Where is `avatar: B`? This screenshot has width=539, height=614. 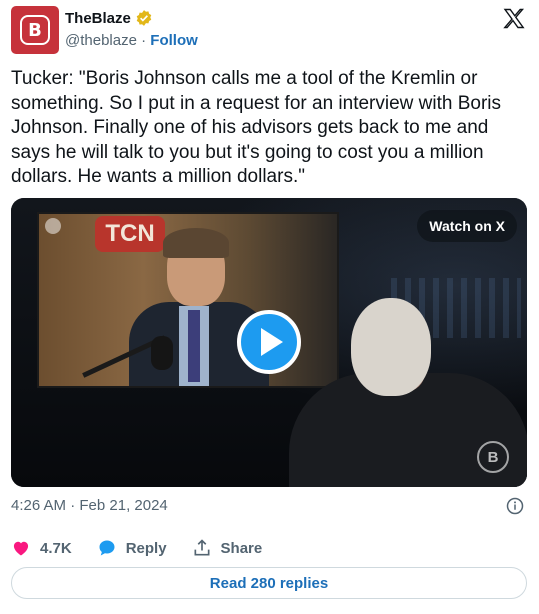
avatar: B is located at coordinates (35, 30).